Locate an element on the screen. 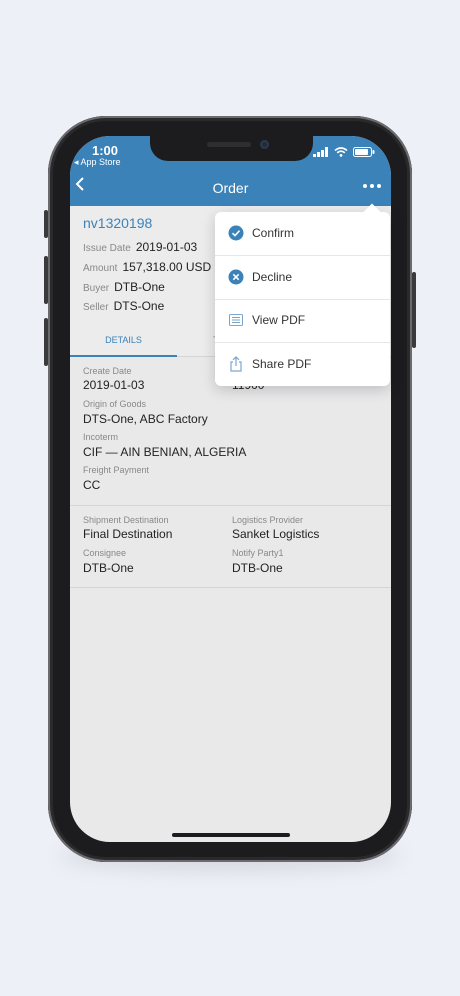 The width and height of the screenshot is (460, 996). menu-item-share-pdf: Share PDF is located at coordinates (302, 364).